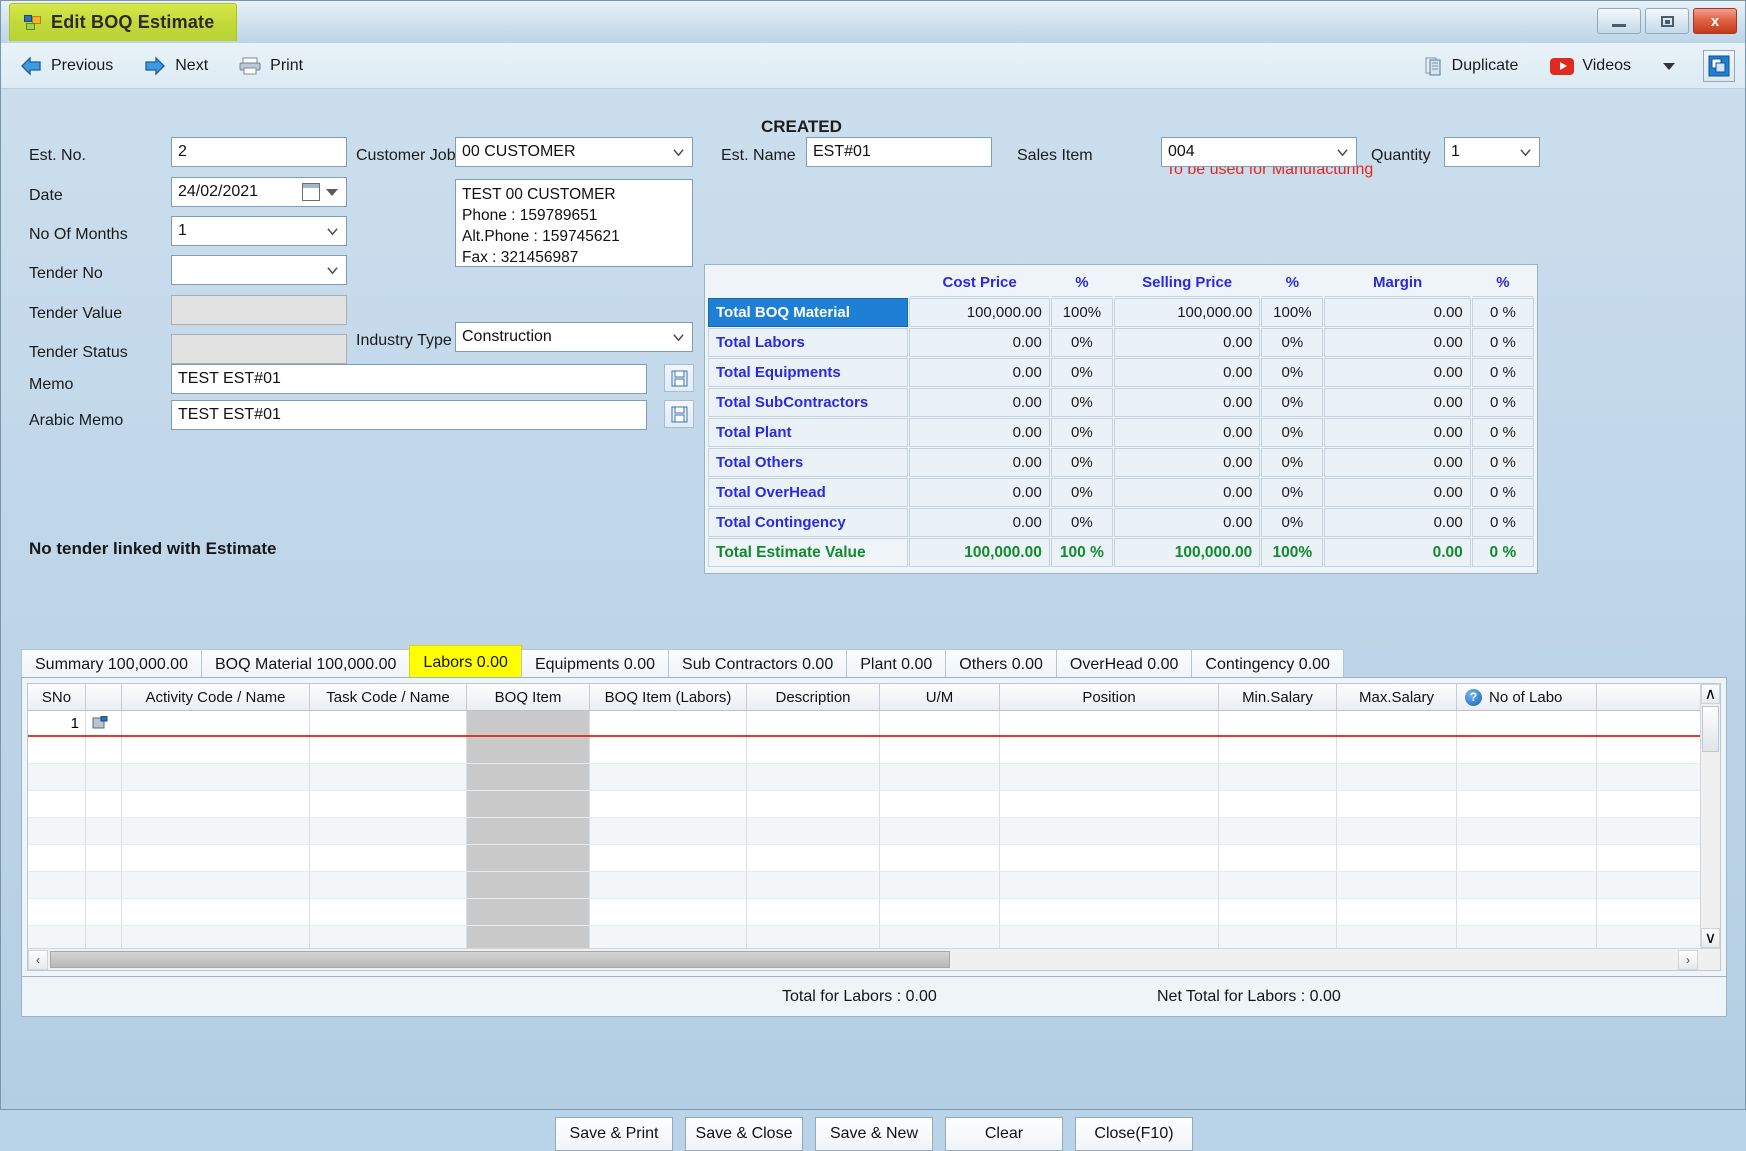  Describe the element at coordinates (1473, 697) in the screenshot. I see `help-icon: ?` at that location.